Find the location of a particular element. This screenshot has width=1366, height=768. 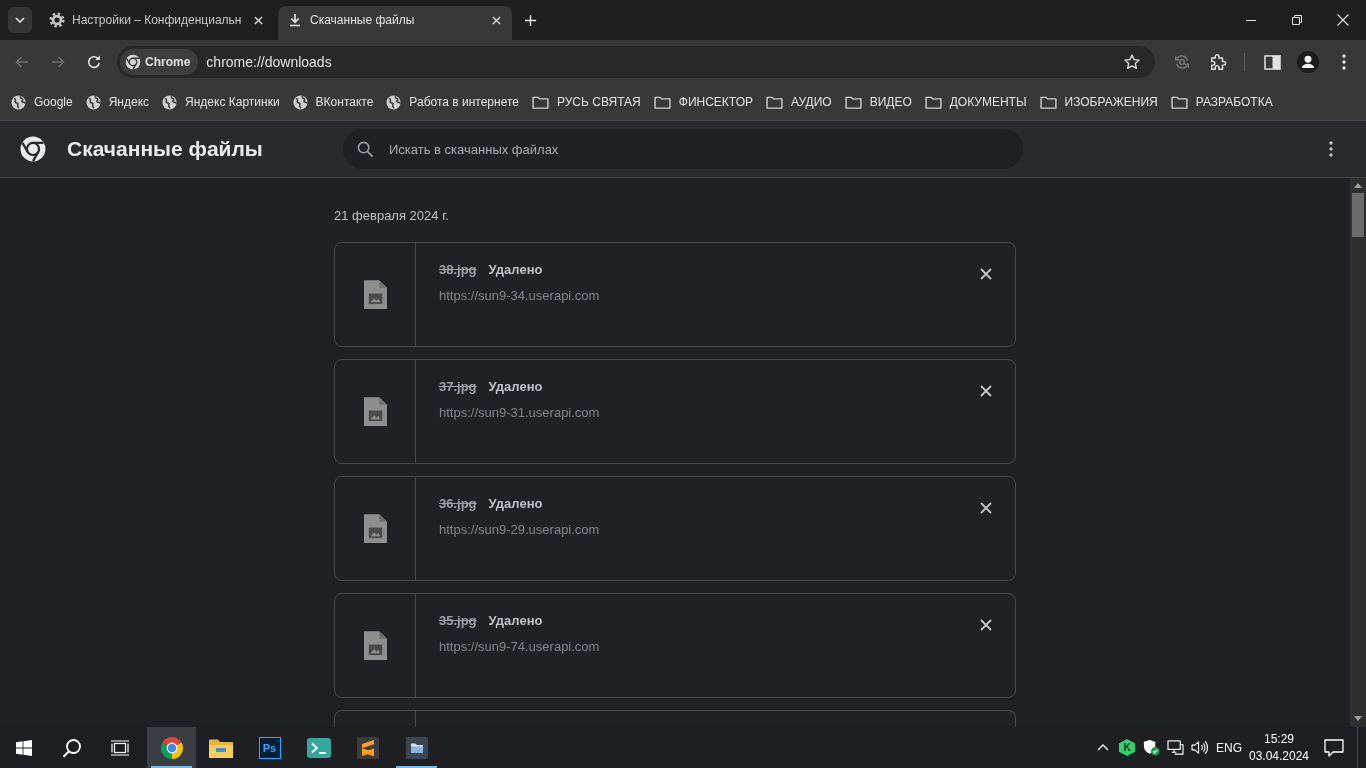

source-url: https://sun9-29.userapi.com is located at coordinates (520, 530).